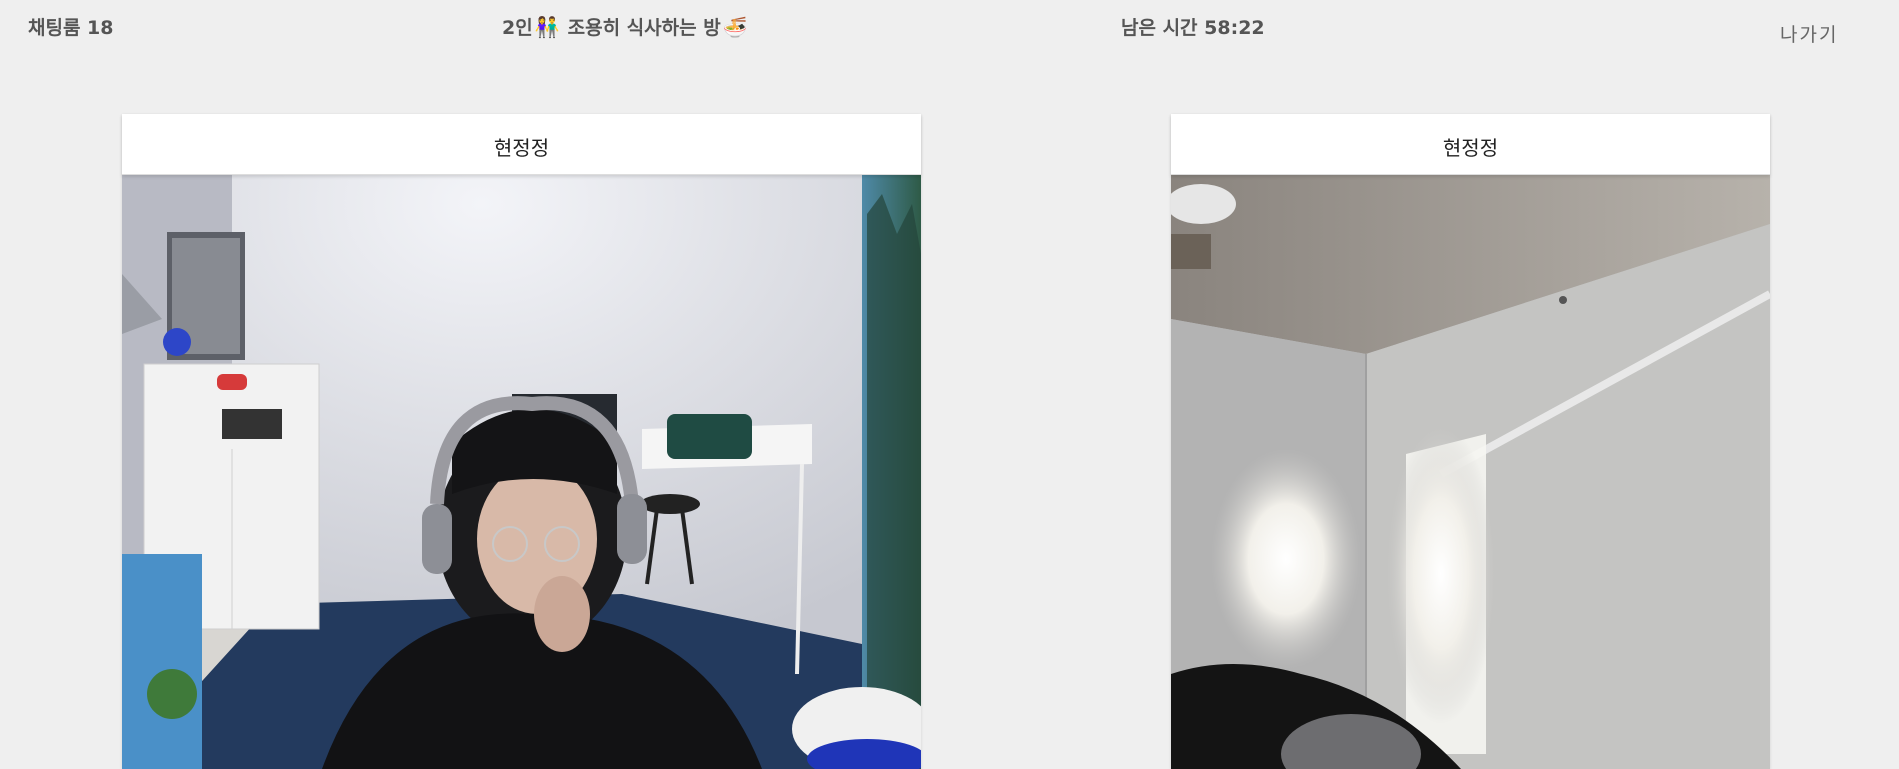  I want to click on people-icon: 👫, so click(547, 26).